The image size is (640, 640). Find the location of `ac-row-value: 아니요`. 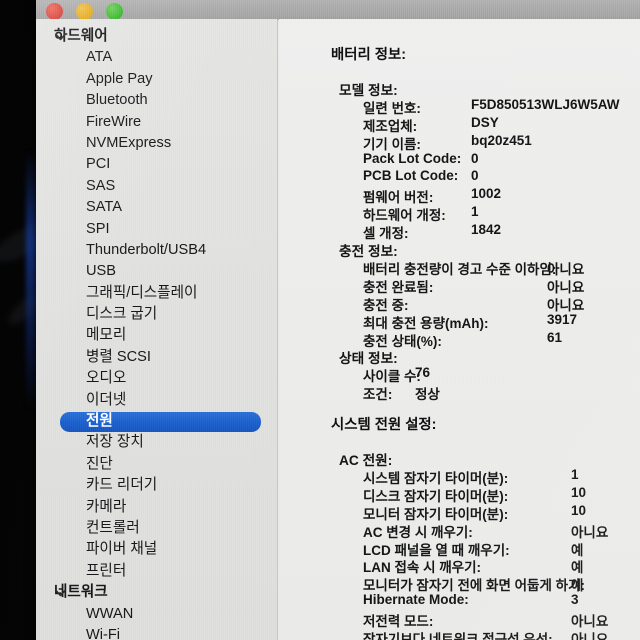

ac-row-value: 아니요 is located at coordinates (590, 636).